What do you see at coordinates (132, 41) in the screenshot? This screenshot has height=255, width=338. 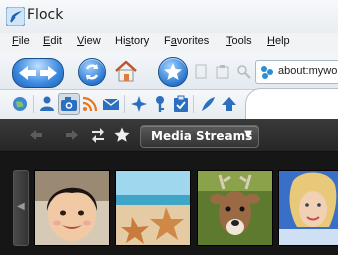 I see `menu-history: History` at bounding box center [132, 41].